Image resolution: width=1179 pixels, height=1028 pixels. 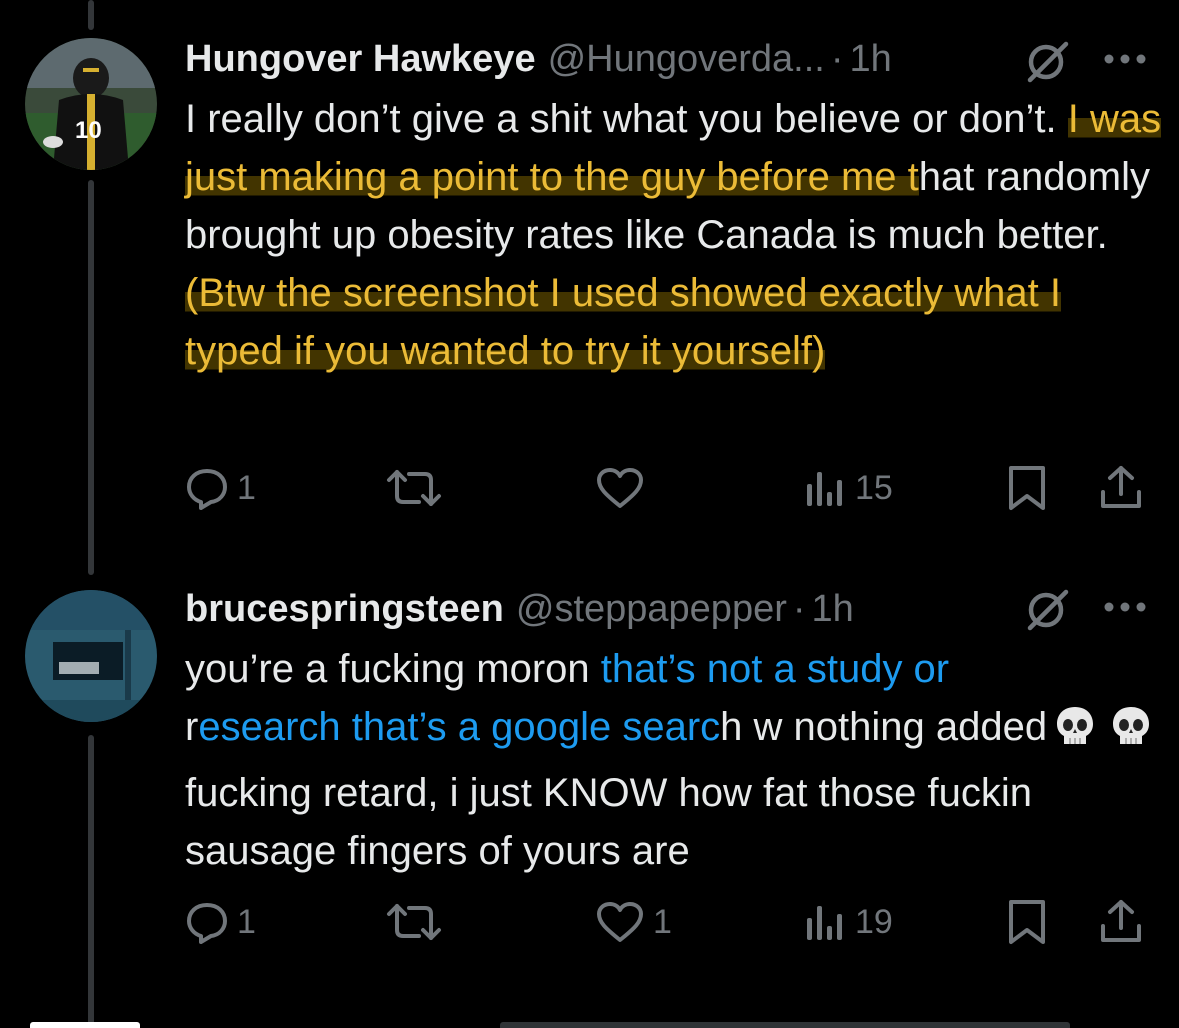 What do you see at coordinates (662, 921) in the screenshot?
I see `like-count: 1` at bounding box center [662, 921].